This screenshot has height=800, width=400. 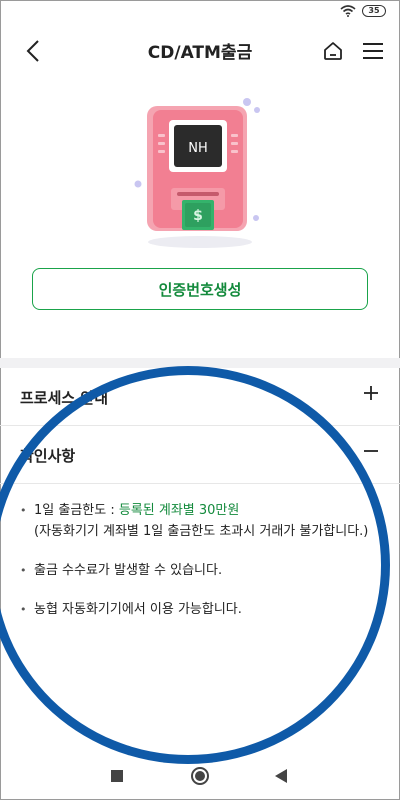 What do you see at coordinates (138, 609) in the screenshot?
I see `notice-text: 농협 자동화기기에서 이용 가능합니다.` at bounding box center [138, 609].